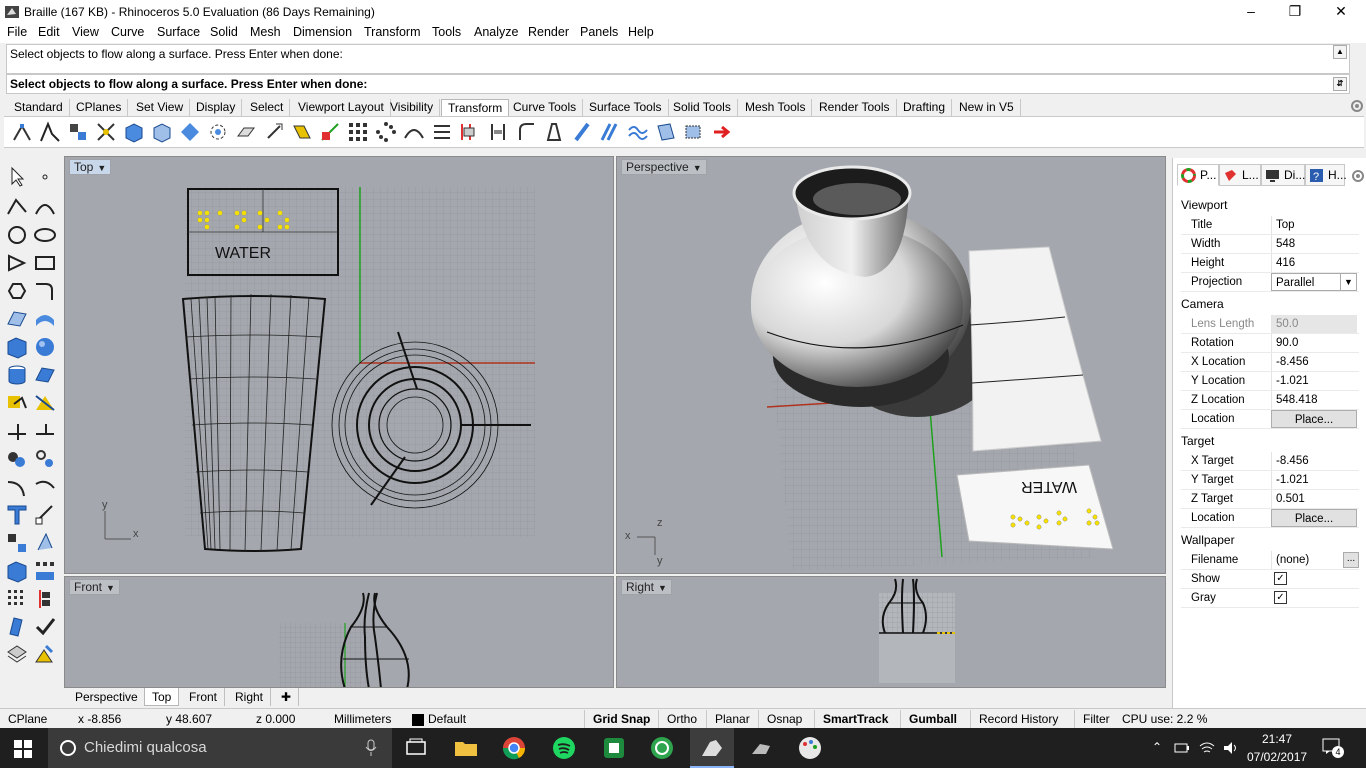 Image resolution: width=1366 pixels, height=768 pixels. I want to click on viewport-title-perspective: Perspective ▼, so click(664, 167).